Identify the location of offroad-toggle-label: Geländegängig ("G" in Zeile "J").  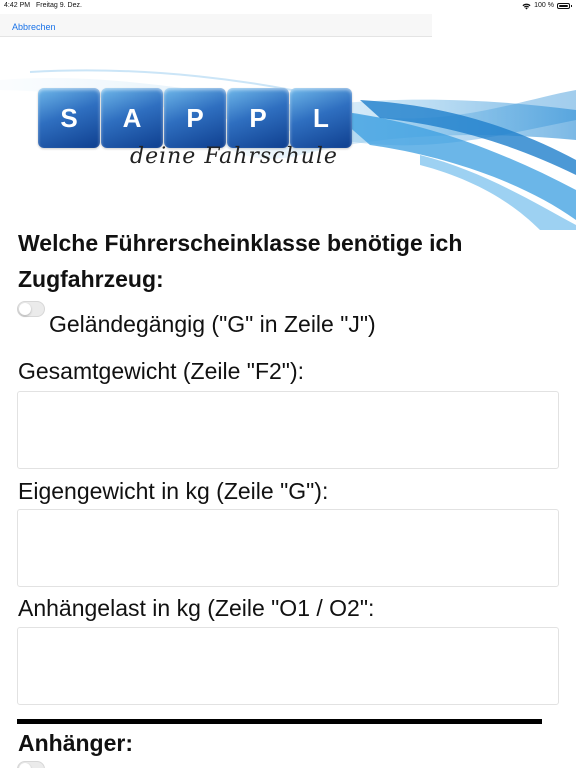
(212, 324).